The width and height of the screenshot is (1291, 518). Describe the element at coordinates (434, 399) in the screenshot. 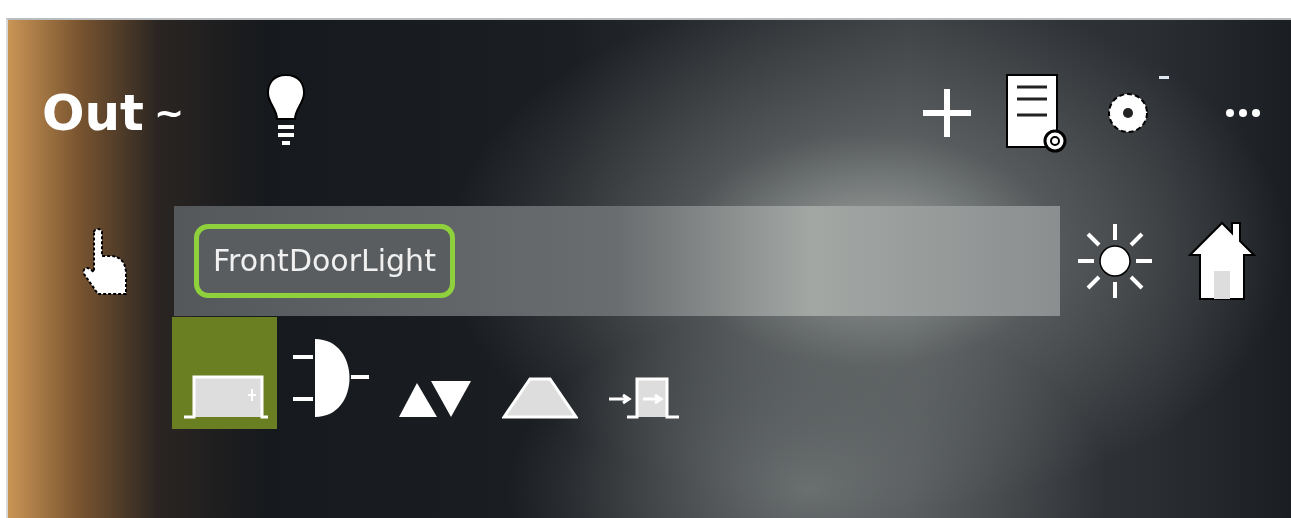

I see `up-down-triangles-icon` at that location.